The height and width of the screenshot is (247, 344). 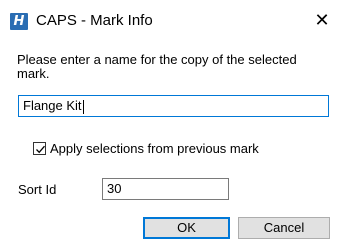 I want to click on mark-name-value: Flange Kit, so click(x=52, y=105).